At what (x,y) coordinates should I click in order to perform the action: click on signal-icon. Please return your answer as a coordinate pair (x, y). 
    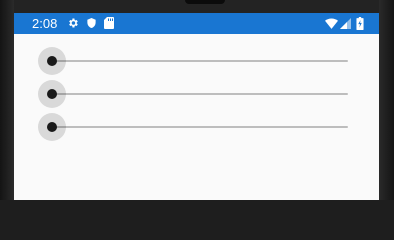
    Looking at the image, I should click on (345, 23).